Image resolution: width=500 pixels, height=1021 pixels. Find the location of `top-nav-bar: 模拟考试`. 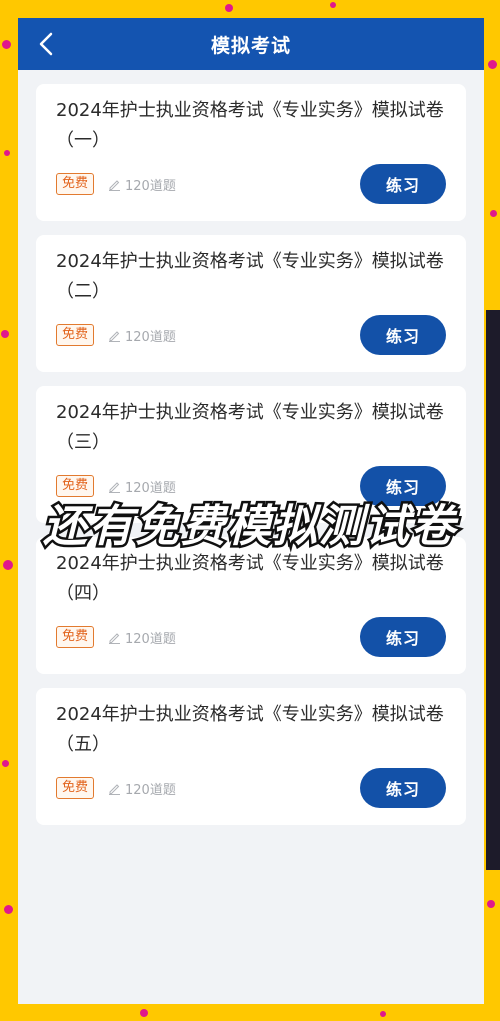

top-nav-bar: 模拟考试 is located at coordinates (251, 44).